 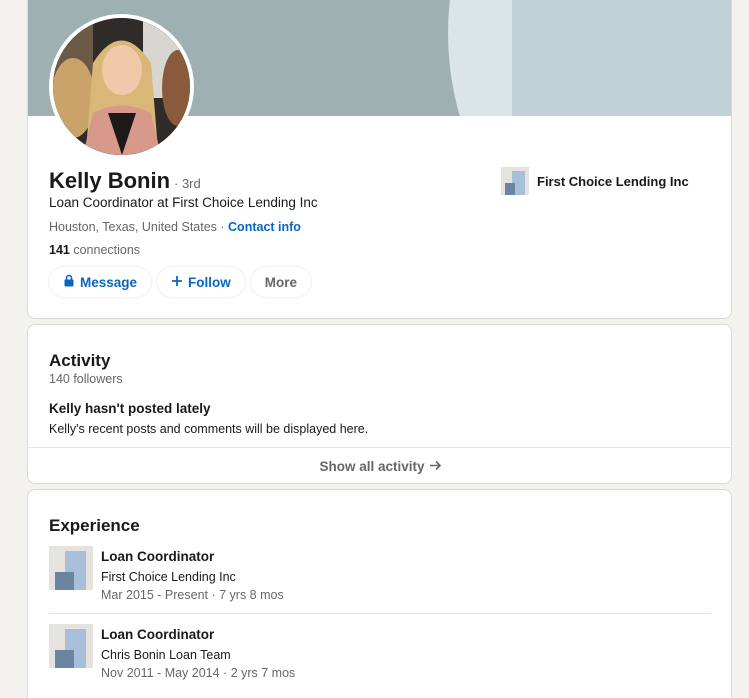 What do you see at coordinates (198, 673) in the screenshot?
I see `experience-dates: Nov 2011 - May 2014 · 2 yrs 7 mos` at bounding box center [198, 673].